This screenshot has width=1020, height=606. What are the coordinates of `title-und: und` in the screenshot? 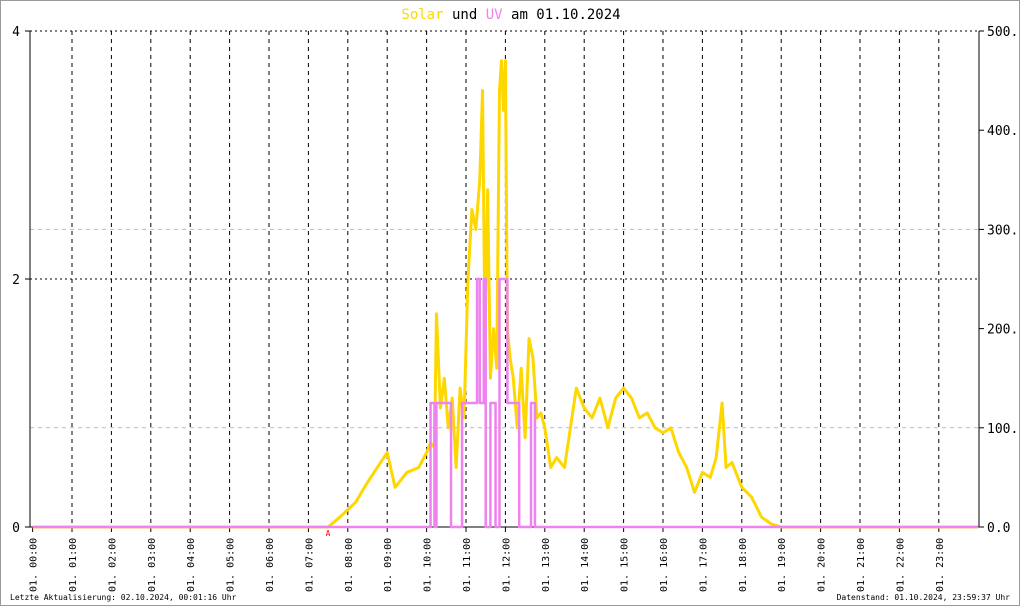 It's located at (464, 15).